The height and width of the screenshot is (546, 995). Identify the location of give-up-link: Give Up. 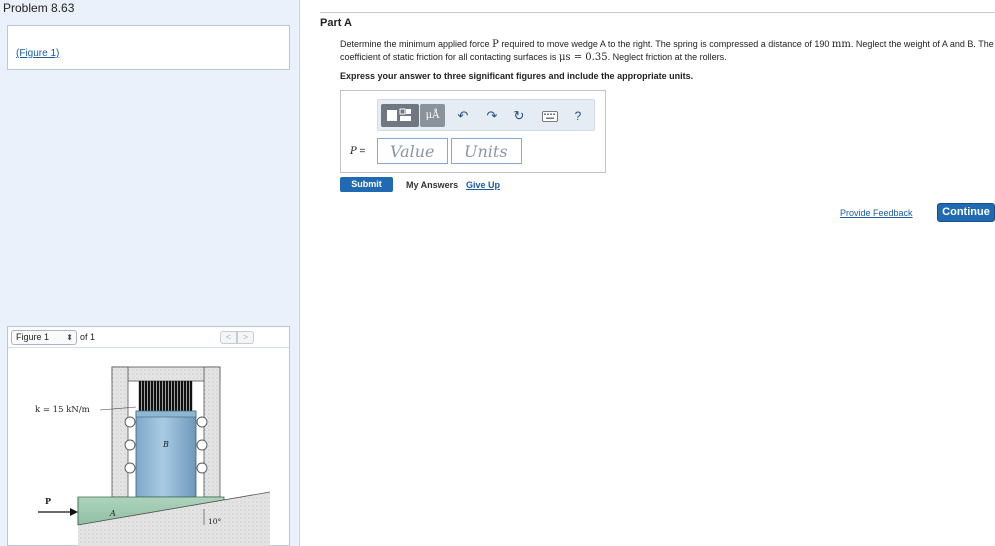
(483, 185).